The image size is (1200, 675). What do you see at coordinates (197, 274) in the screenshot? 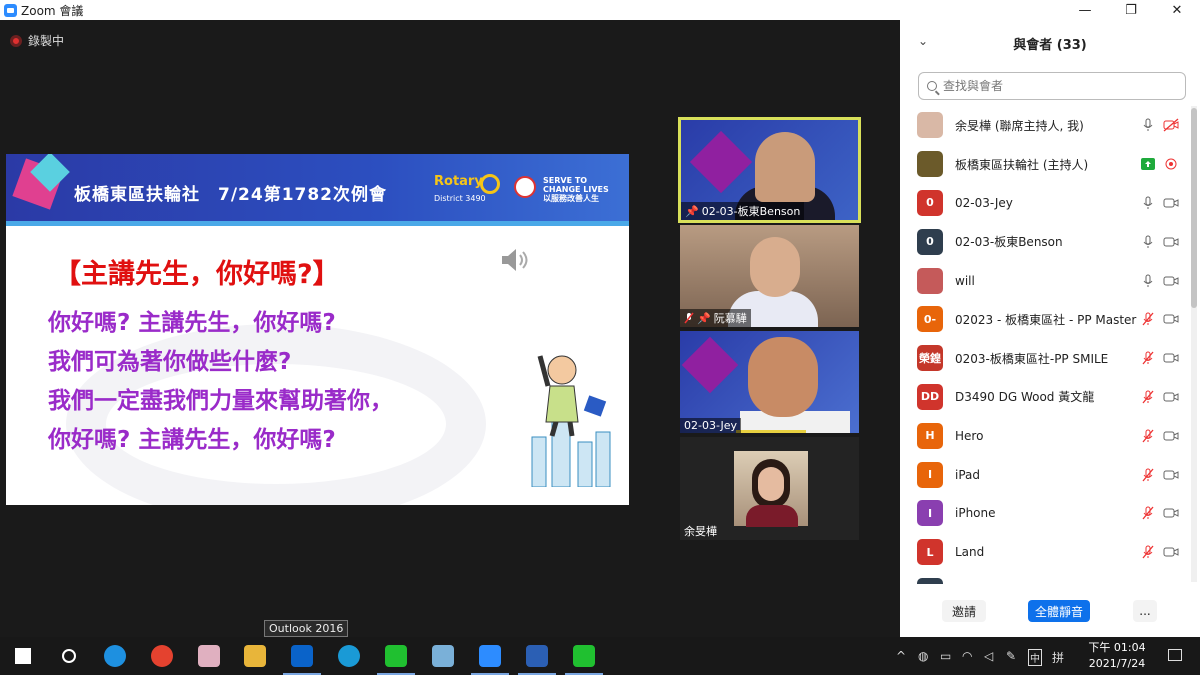
I see `slide-question: 【主講先生，你好嗎?】` at bounding box center [197, 274].